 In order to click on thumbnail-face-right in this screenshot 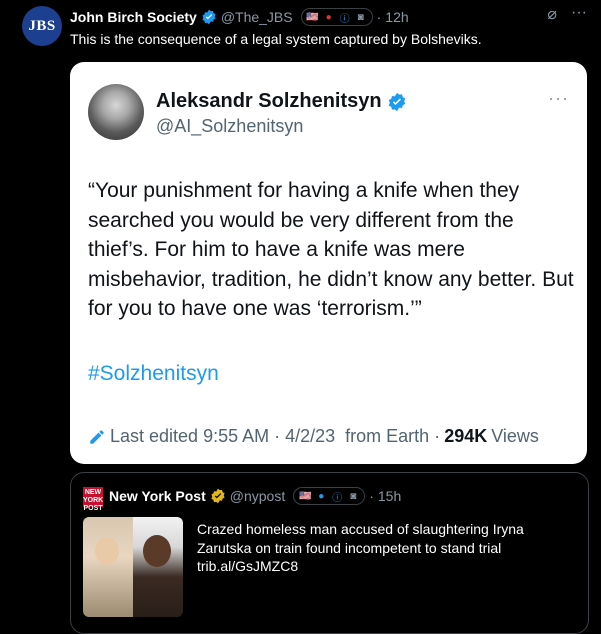, I will do `click(157, 551)`.